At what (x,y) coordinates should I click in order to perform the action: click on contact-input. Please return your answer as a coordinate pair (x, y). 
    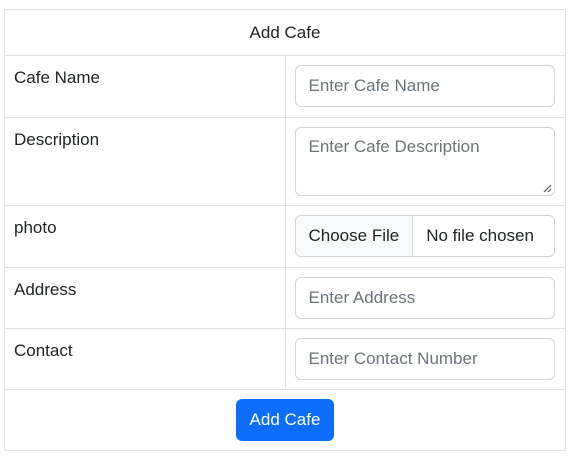
    Looking at the image, I should click on (424, 359).